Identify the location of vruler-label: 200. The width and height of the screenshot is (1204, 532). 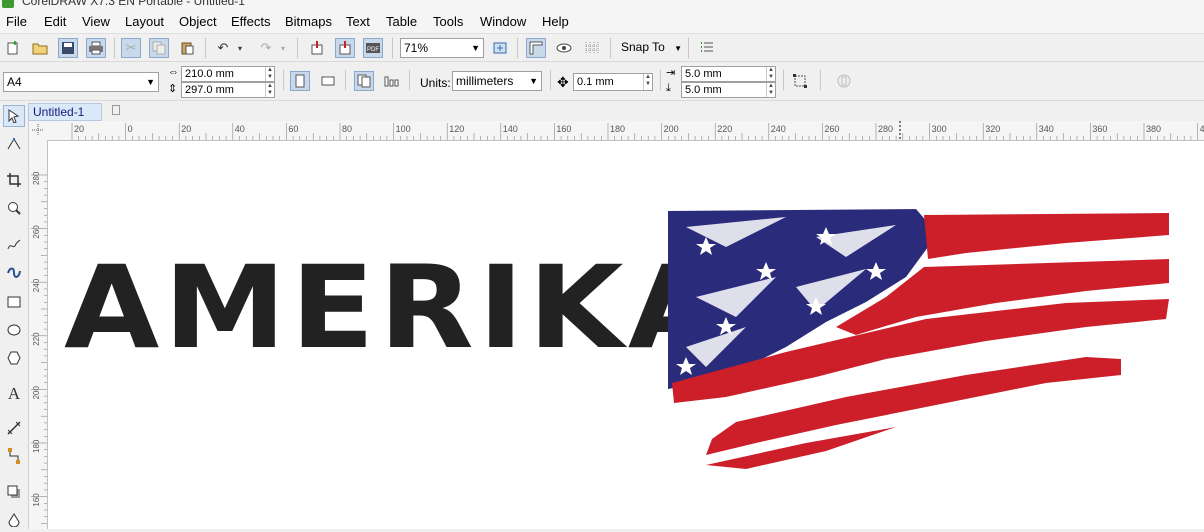
(36, 393).